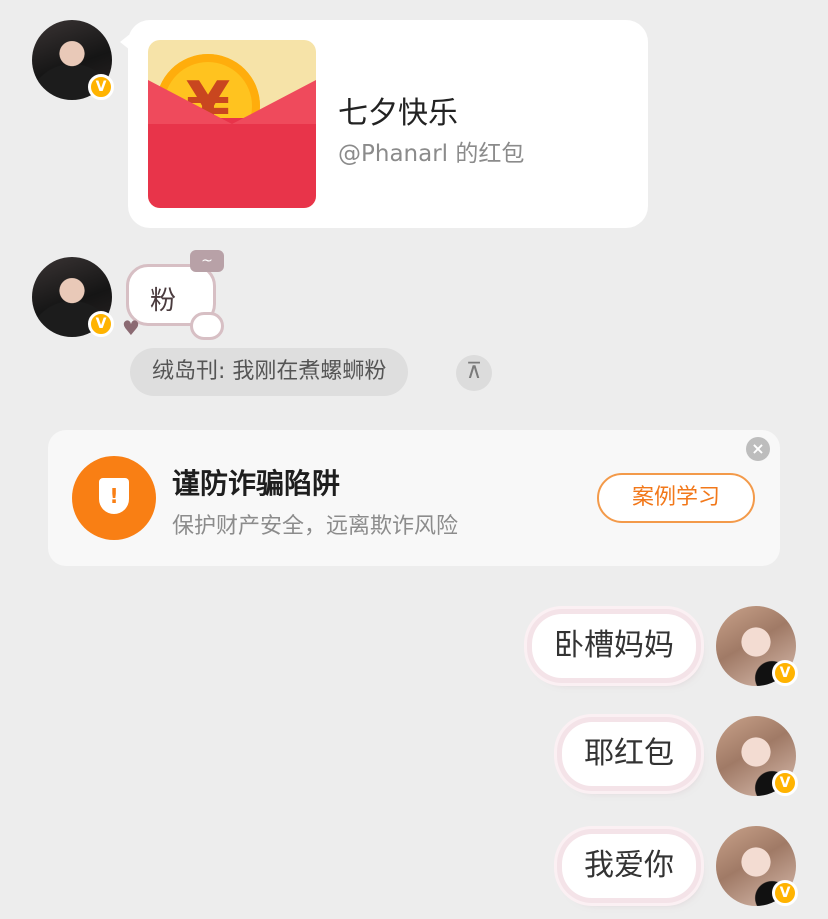 This screenshot has width=828, height=919. What do you see at coordinates (431, 154) in the screenshot?
I see `red-packet-sender: @Phanarl 的红包` at bounding box center [431, 154].